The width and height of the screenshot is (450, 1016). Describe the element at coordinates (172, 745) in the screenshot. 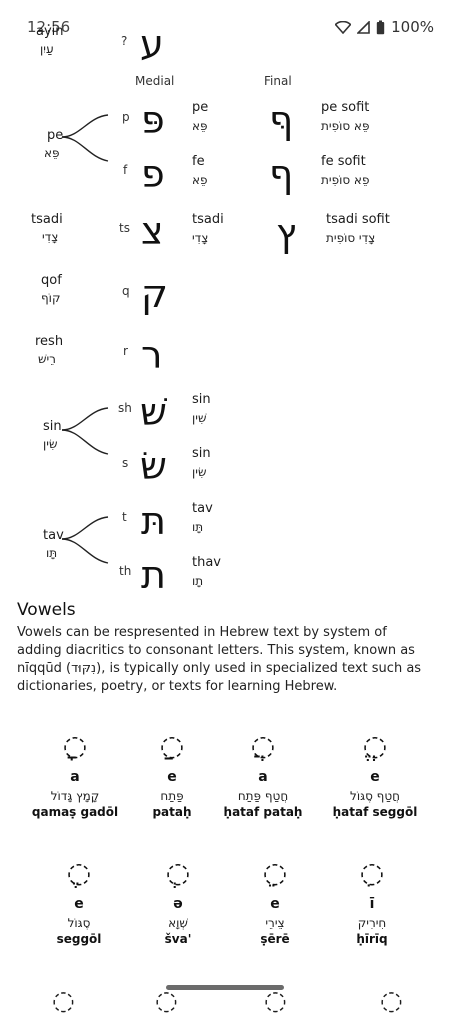

I see `vowel-glyph: ◌ַ` at that location.